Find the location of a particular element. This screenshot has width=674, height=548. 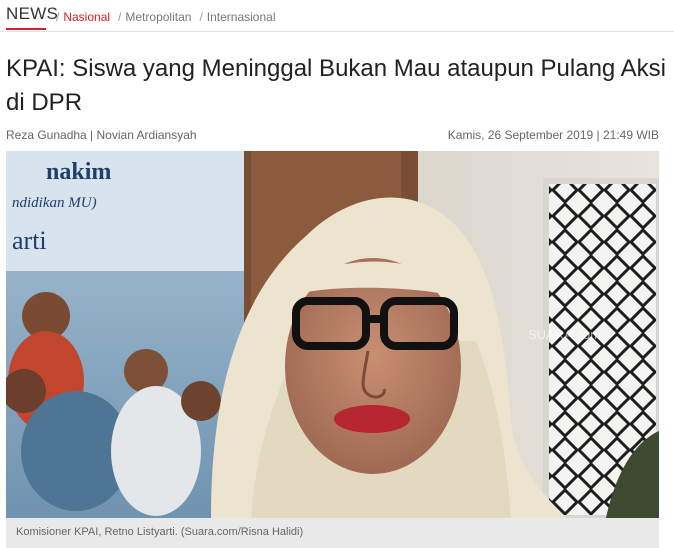

article-date: Kamis, 26 September 2019 | 21:49 WIB is located at coordinates (553, 135).